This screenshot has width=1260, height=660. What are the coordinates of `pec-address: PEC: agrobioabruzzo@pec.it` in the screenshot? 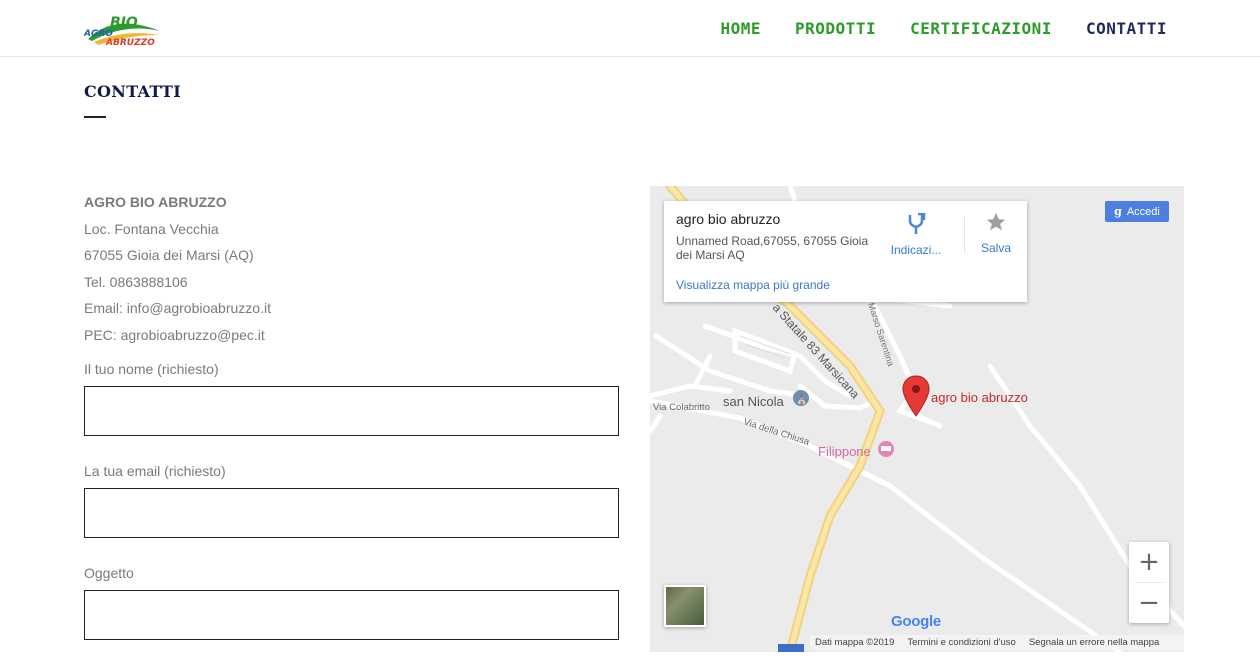 It's located at (174, 334).